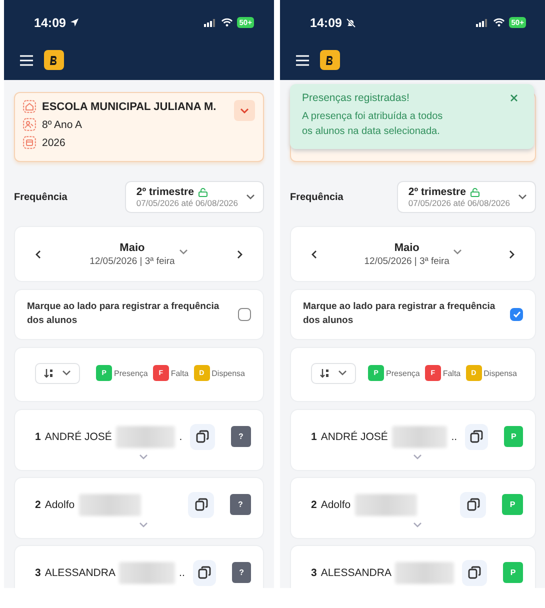 This screenshot has width=545, height=608. Describe the element at coordinates (351, 23) in the screenshot. I see `bell-slash-icon` at that location.